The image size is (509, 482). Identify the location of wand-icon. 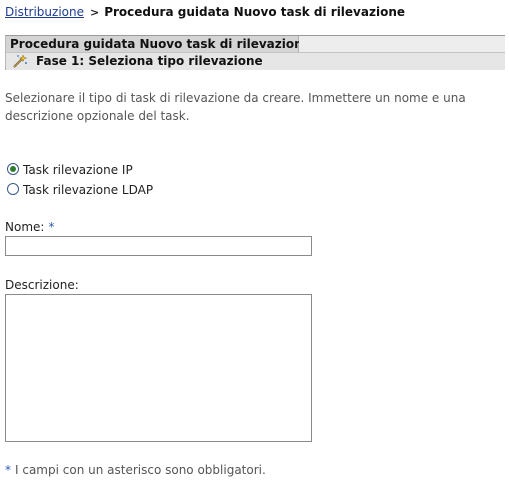
(20, 61).